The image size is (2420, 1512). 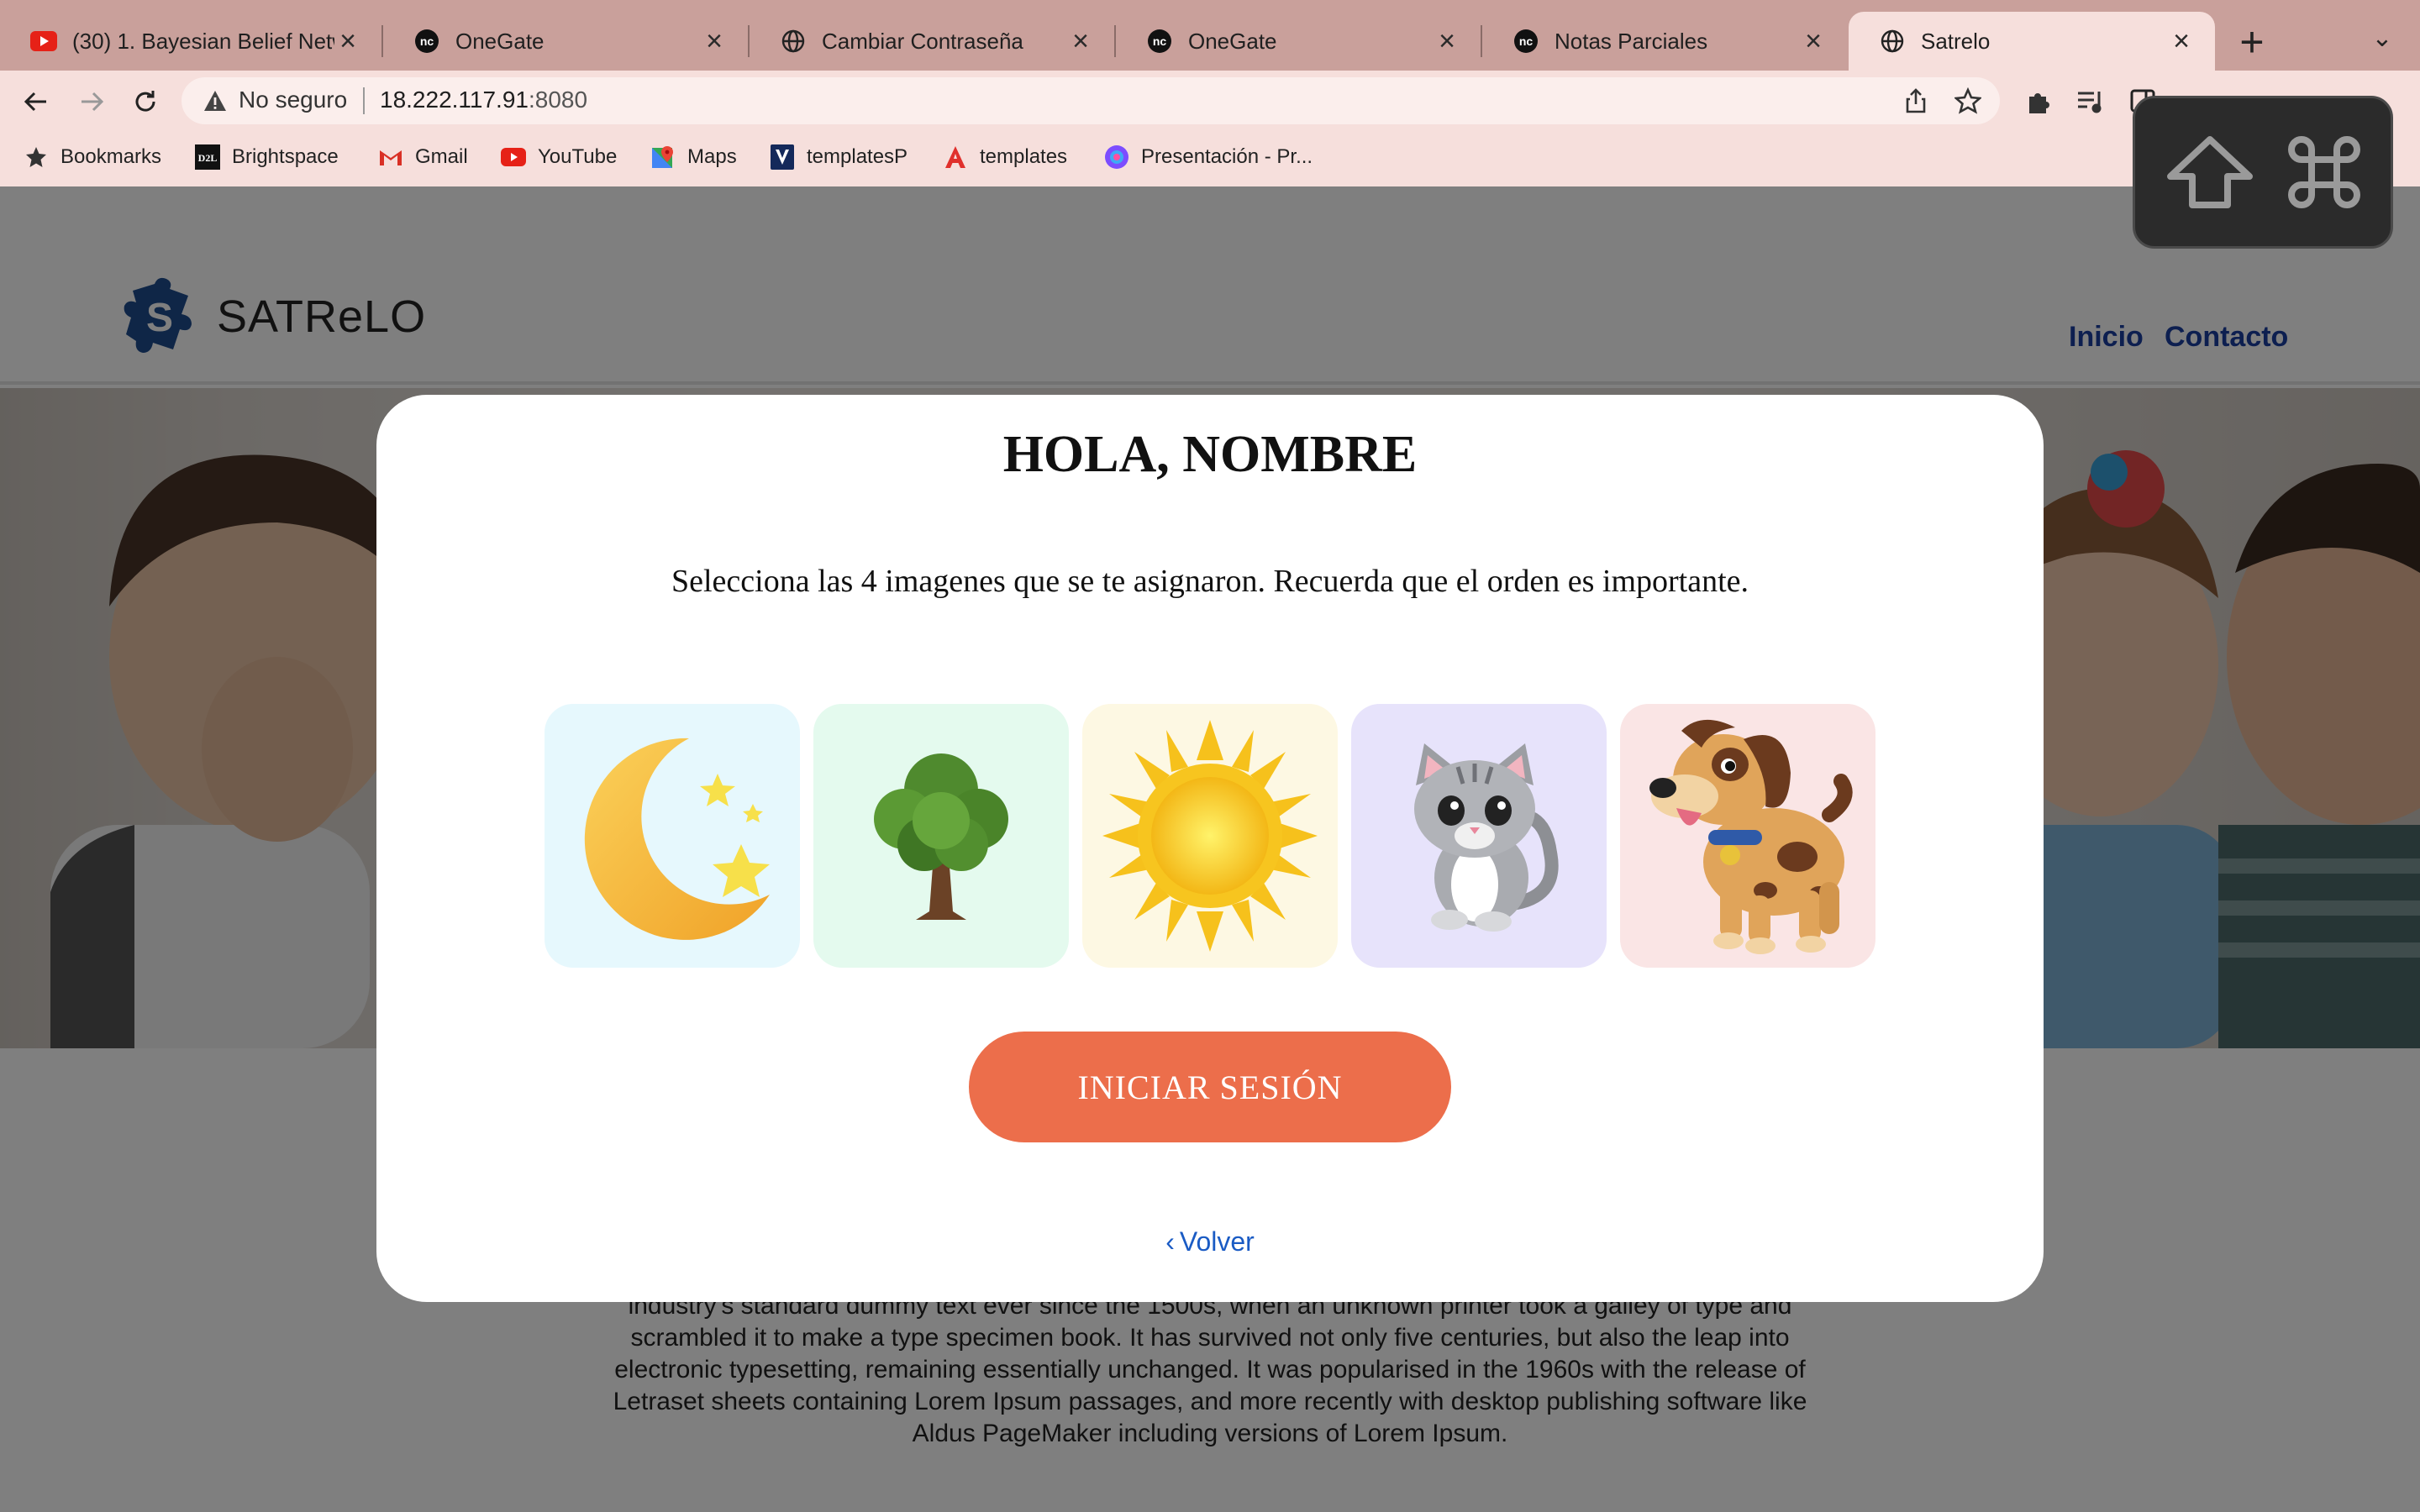 I want to click on shift-key-icon, so click(x=2210, y=172).